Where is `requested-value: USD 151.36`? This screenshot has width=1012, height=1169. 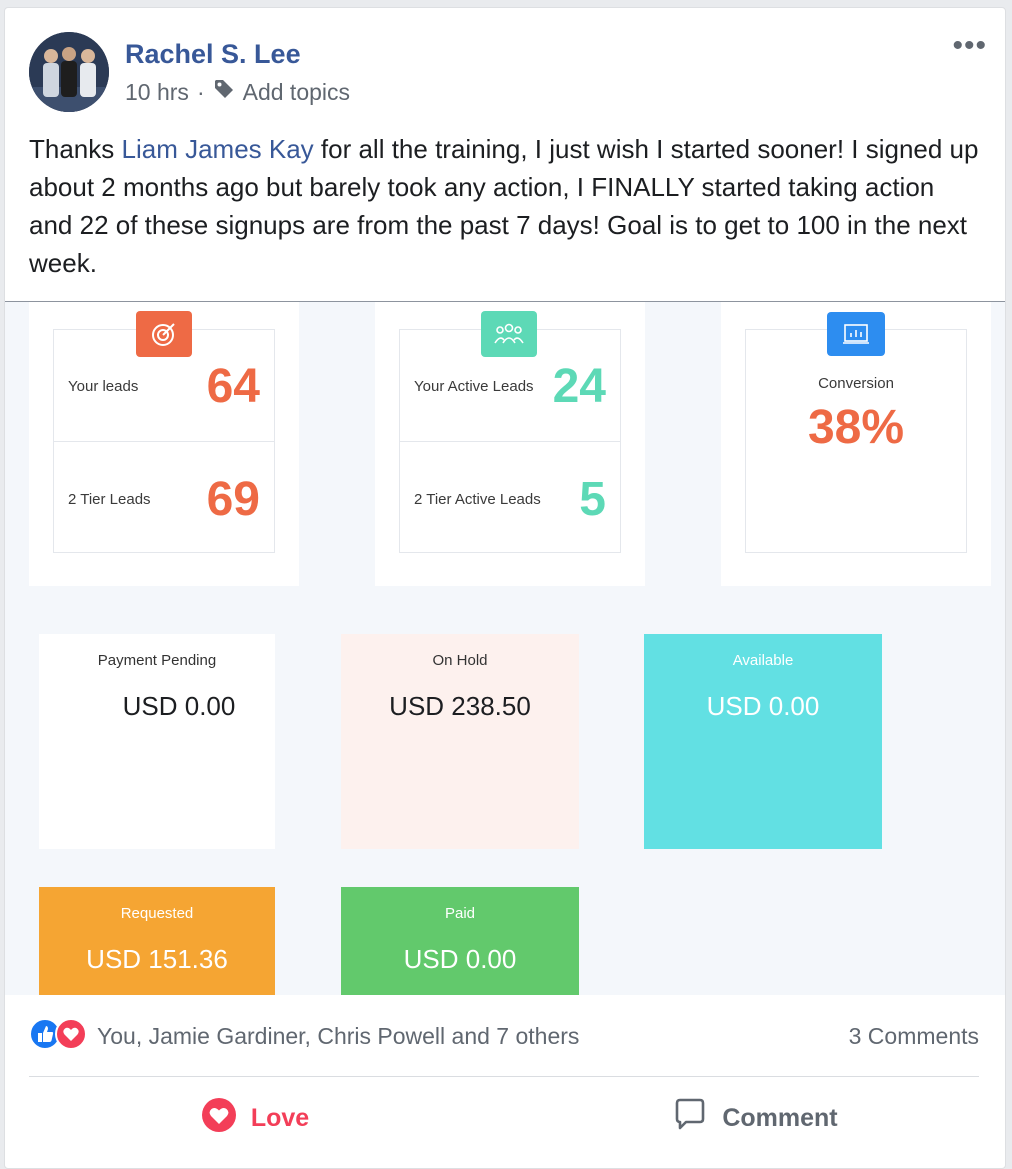
requested-value: USD 151.36 is located at coordinates (157, 959).